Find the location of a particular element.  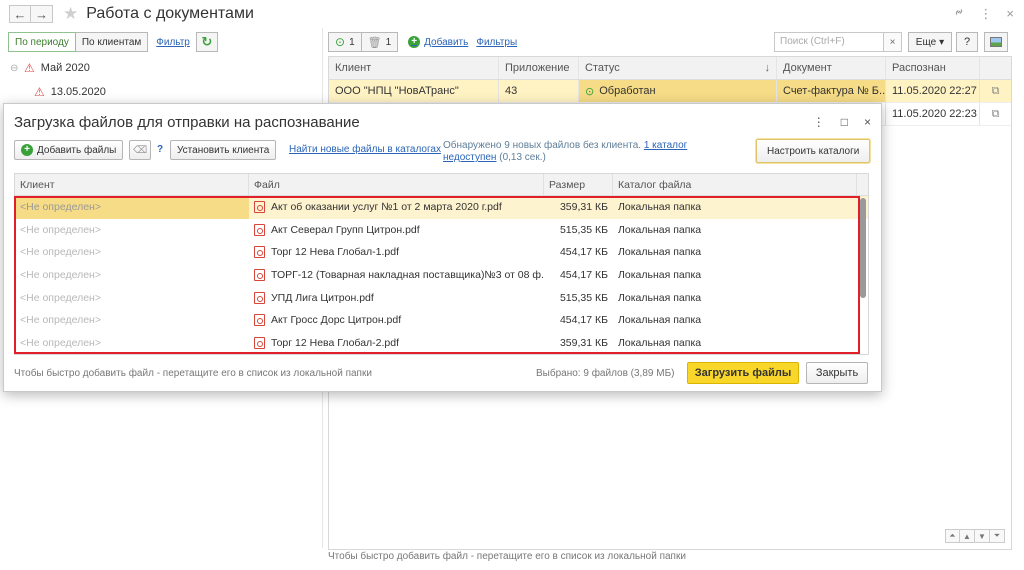

unavailable-link: недоступен is located at coordinates (469, 157).